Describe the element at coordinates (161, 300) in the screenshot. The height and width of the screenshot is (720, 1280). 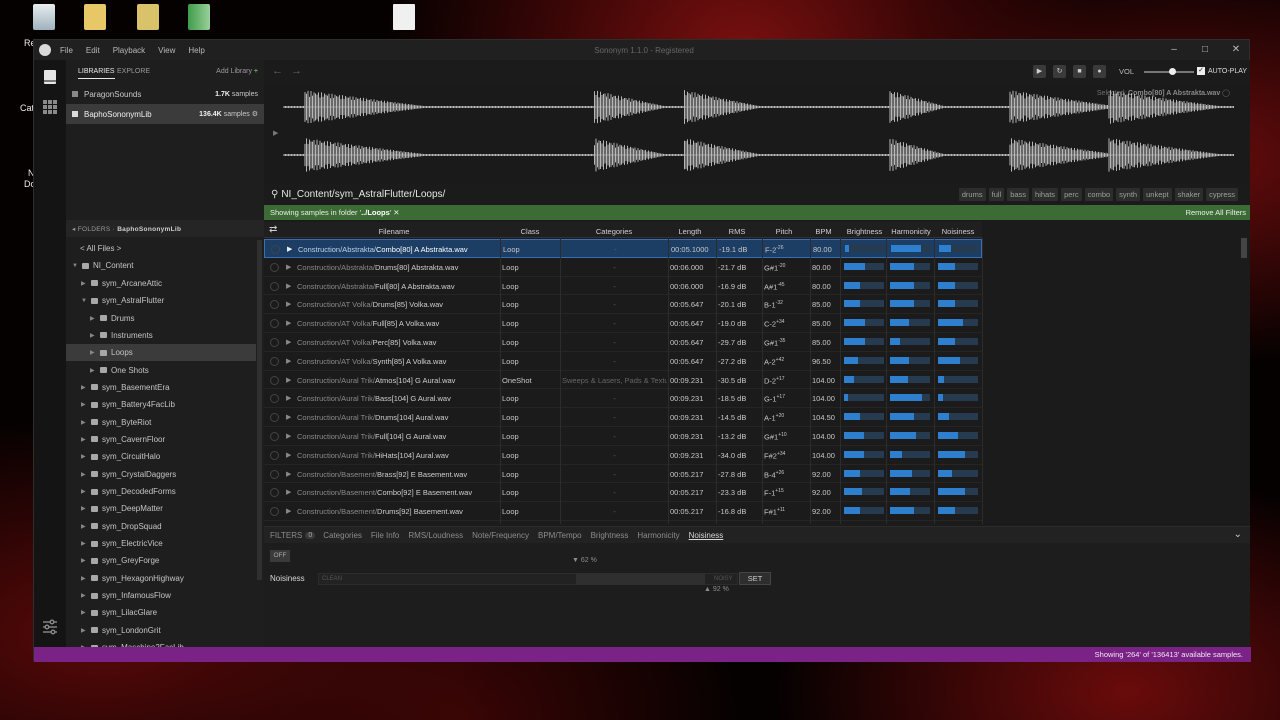
I see `tree-item: ▼ sym_AstralFlutter` at that location.